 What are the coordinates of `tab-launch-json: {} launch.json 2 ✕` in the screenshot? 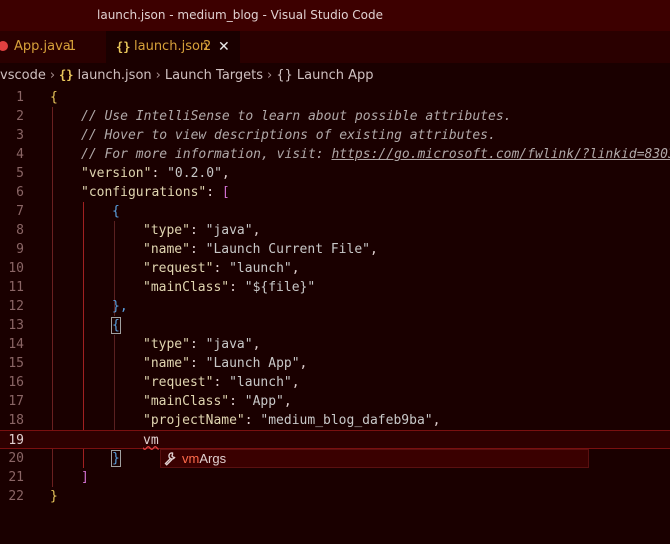 It's located at (173, 47).